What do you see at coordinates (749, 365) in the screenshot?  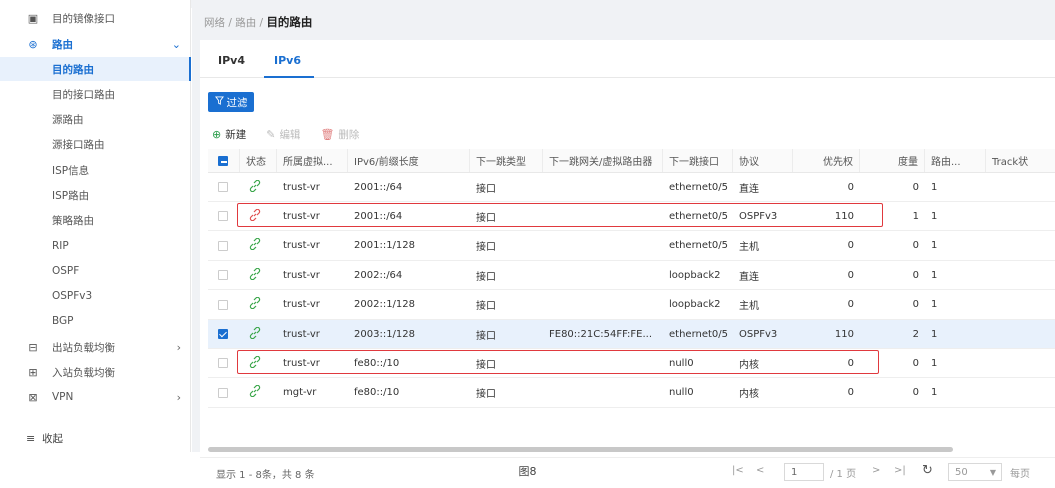 I see `cell-proto: 内核` at bounding box center [749, 365].